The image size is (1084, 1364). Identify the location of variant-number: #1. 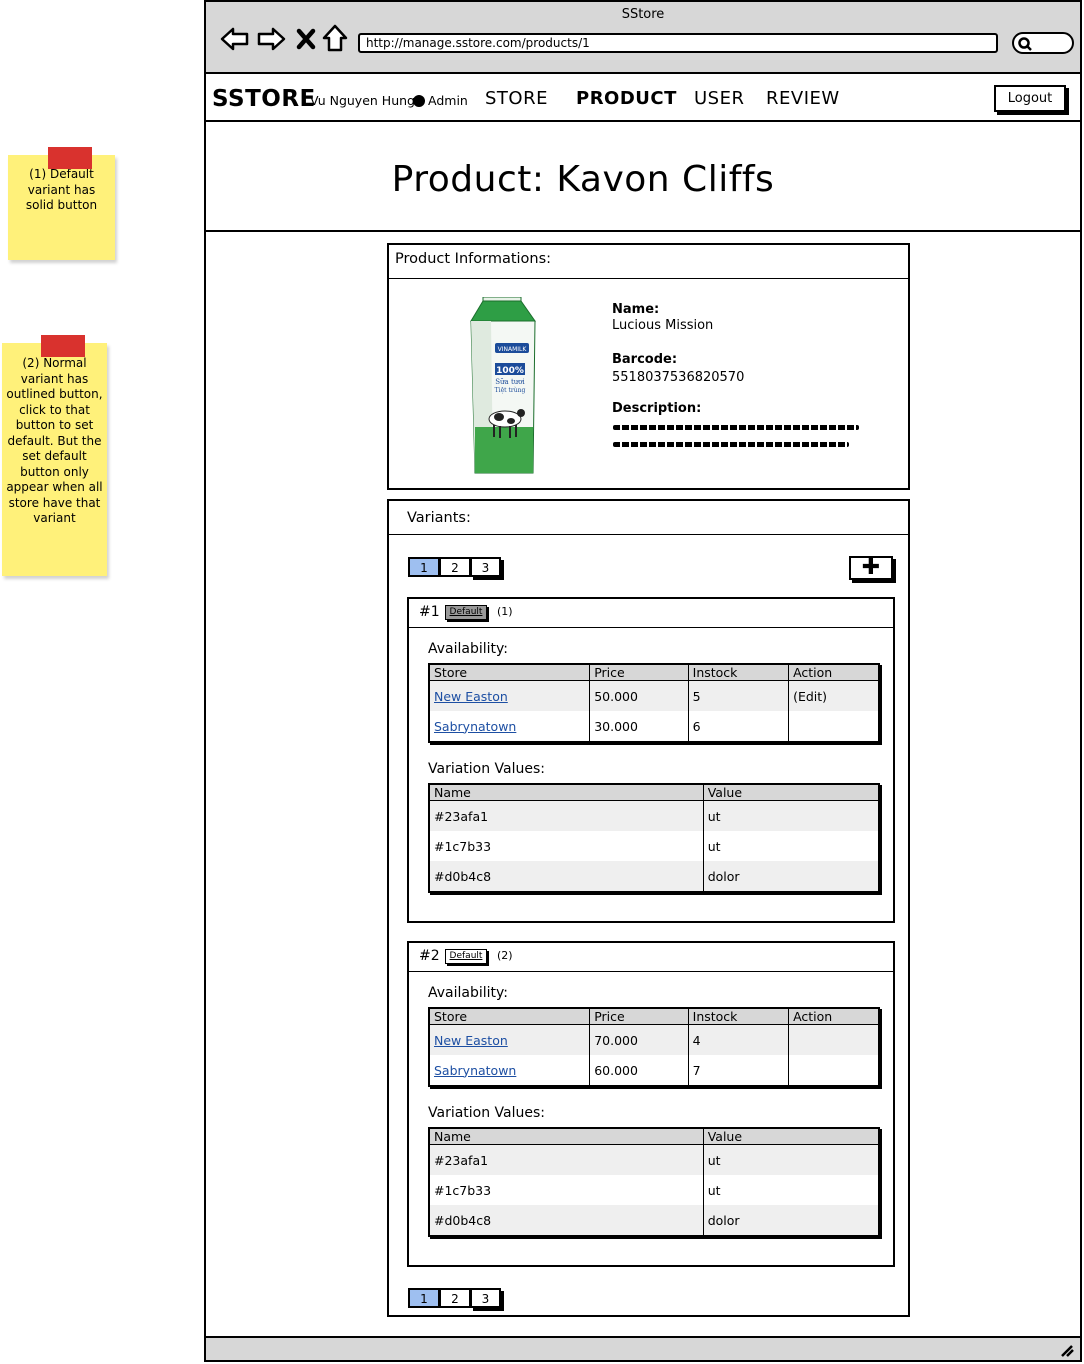
(429, 612).